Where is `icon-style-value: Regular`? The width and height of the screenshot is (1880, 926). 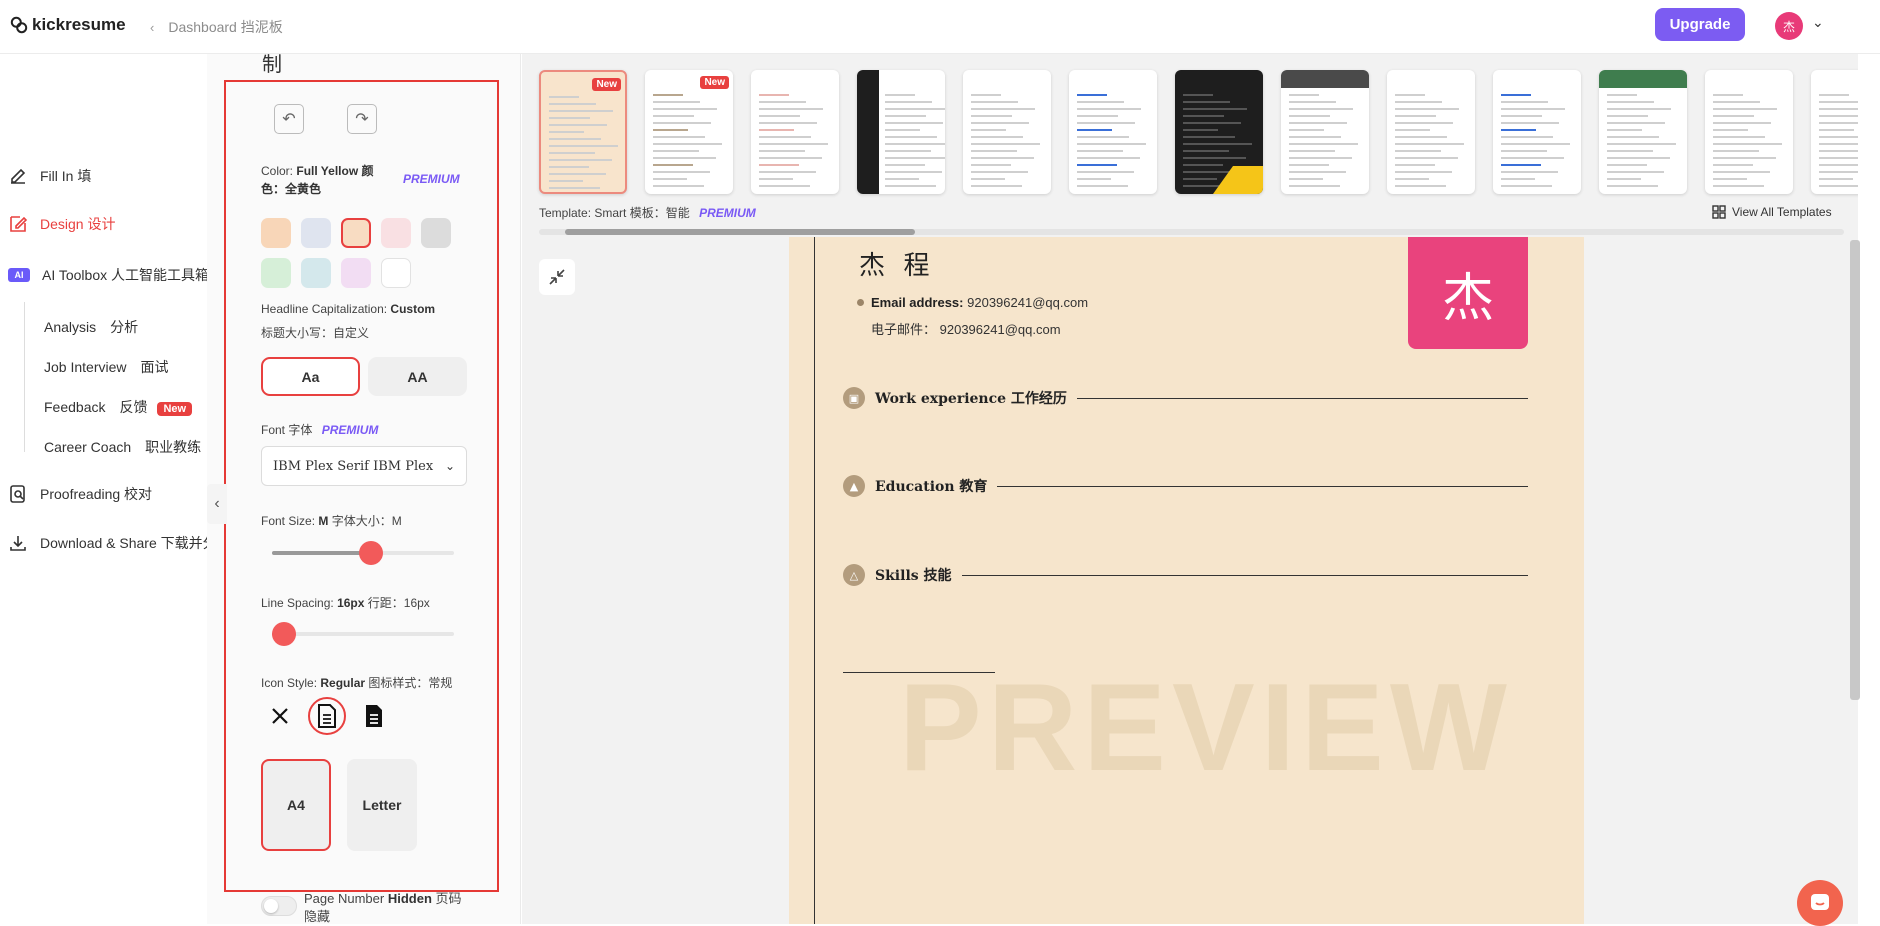
icon-style-value: Regular is located at coordinates (343, 683).